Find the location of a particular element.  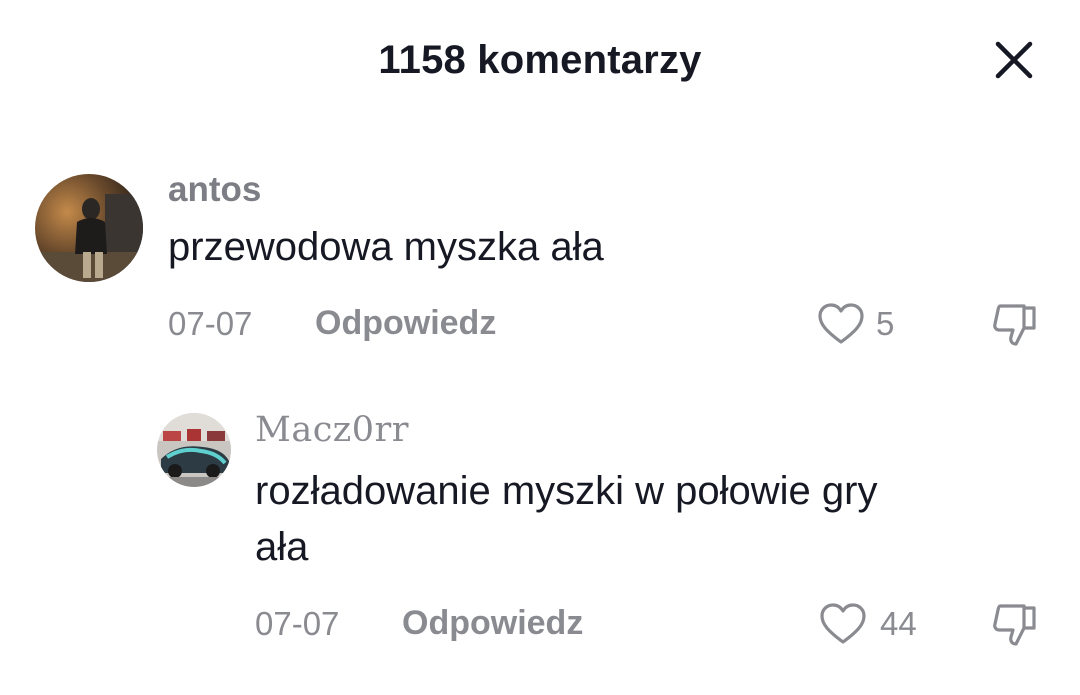

comment-username: antos is located at coordinates (214, 190).